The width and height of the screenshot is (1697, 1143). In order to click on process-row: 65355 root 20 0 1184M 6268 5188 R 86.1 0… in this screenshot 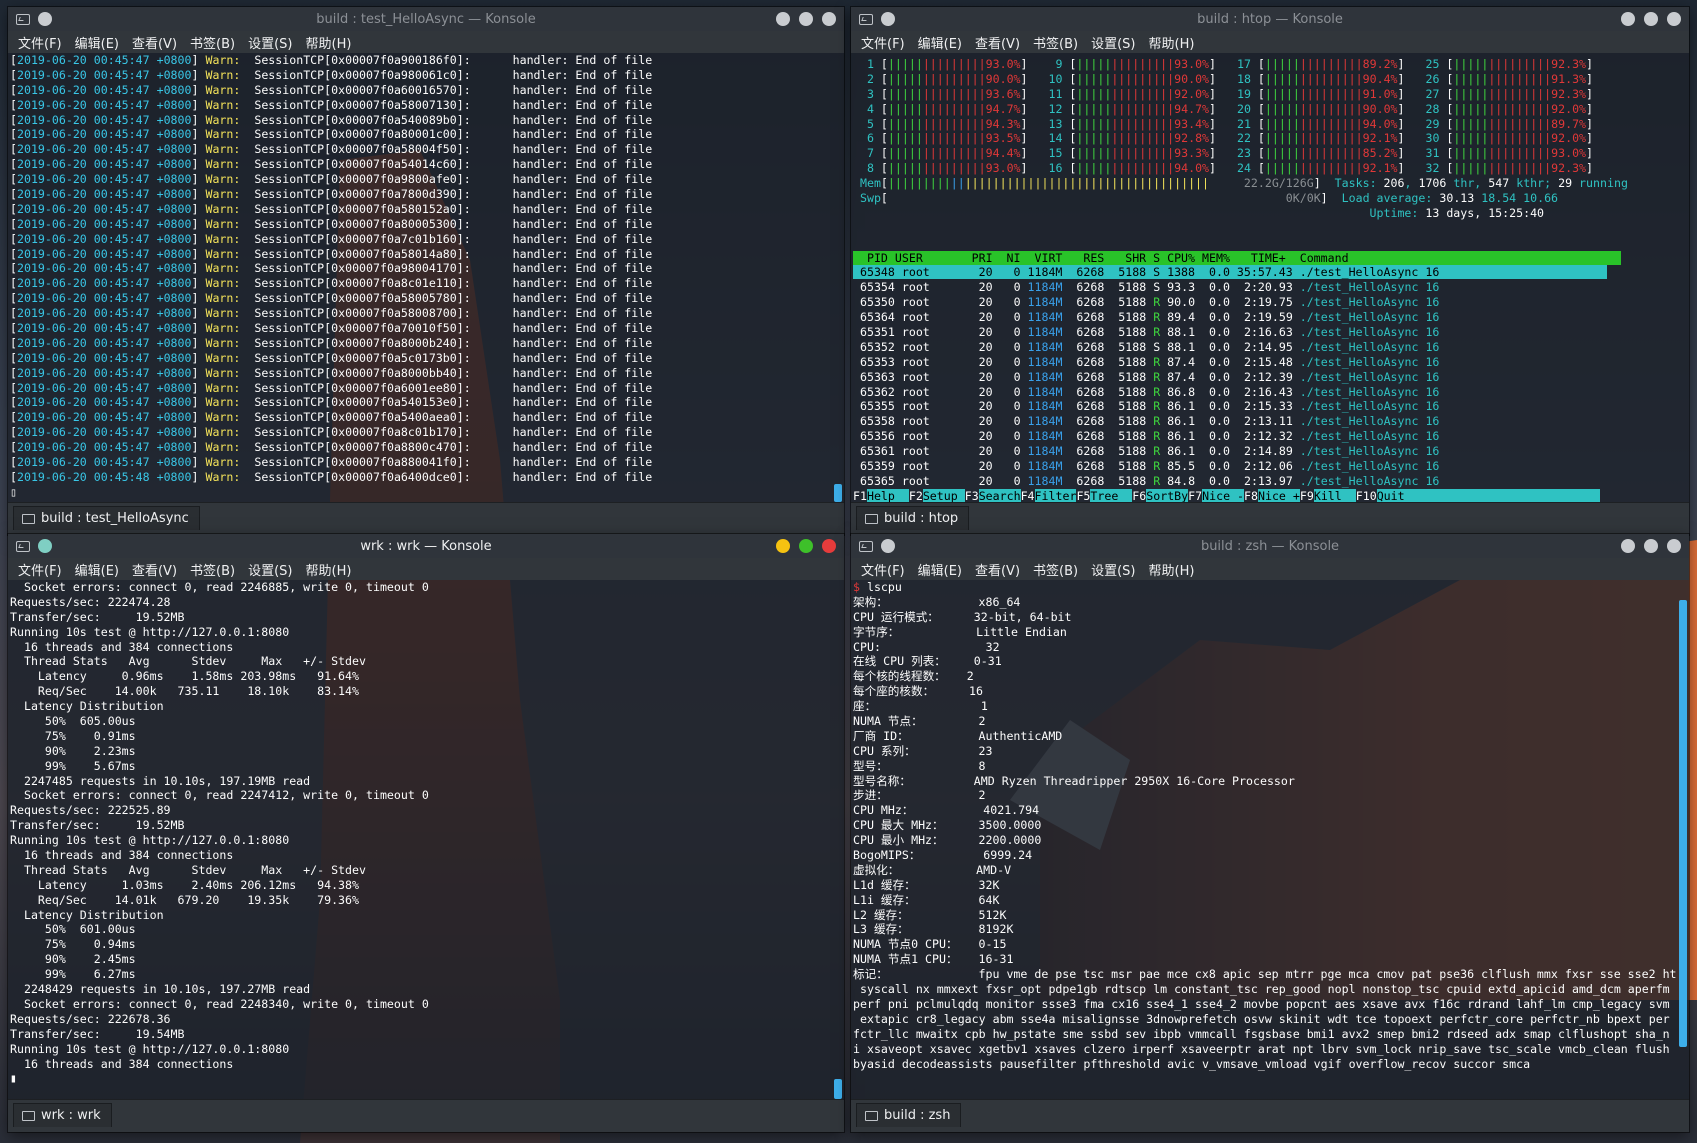, I will do `click(1270, 406)`.